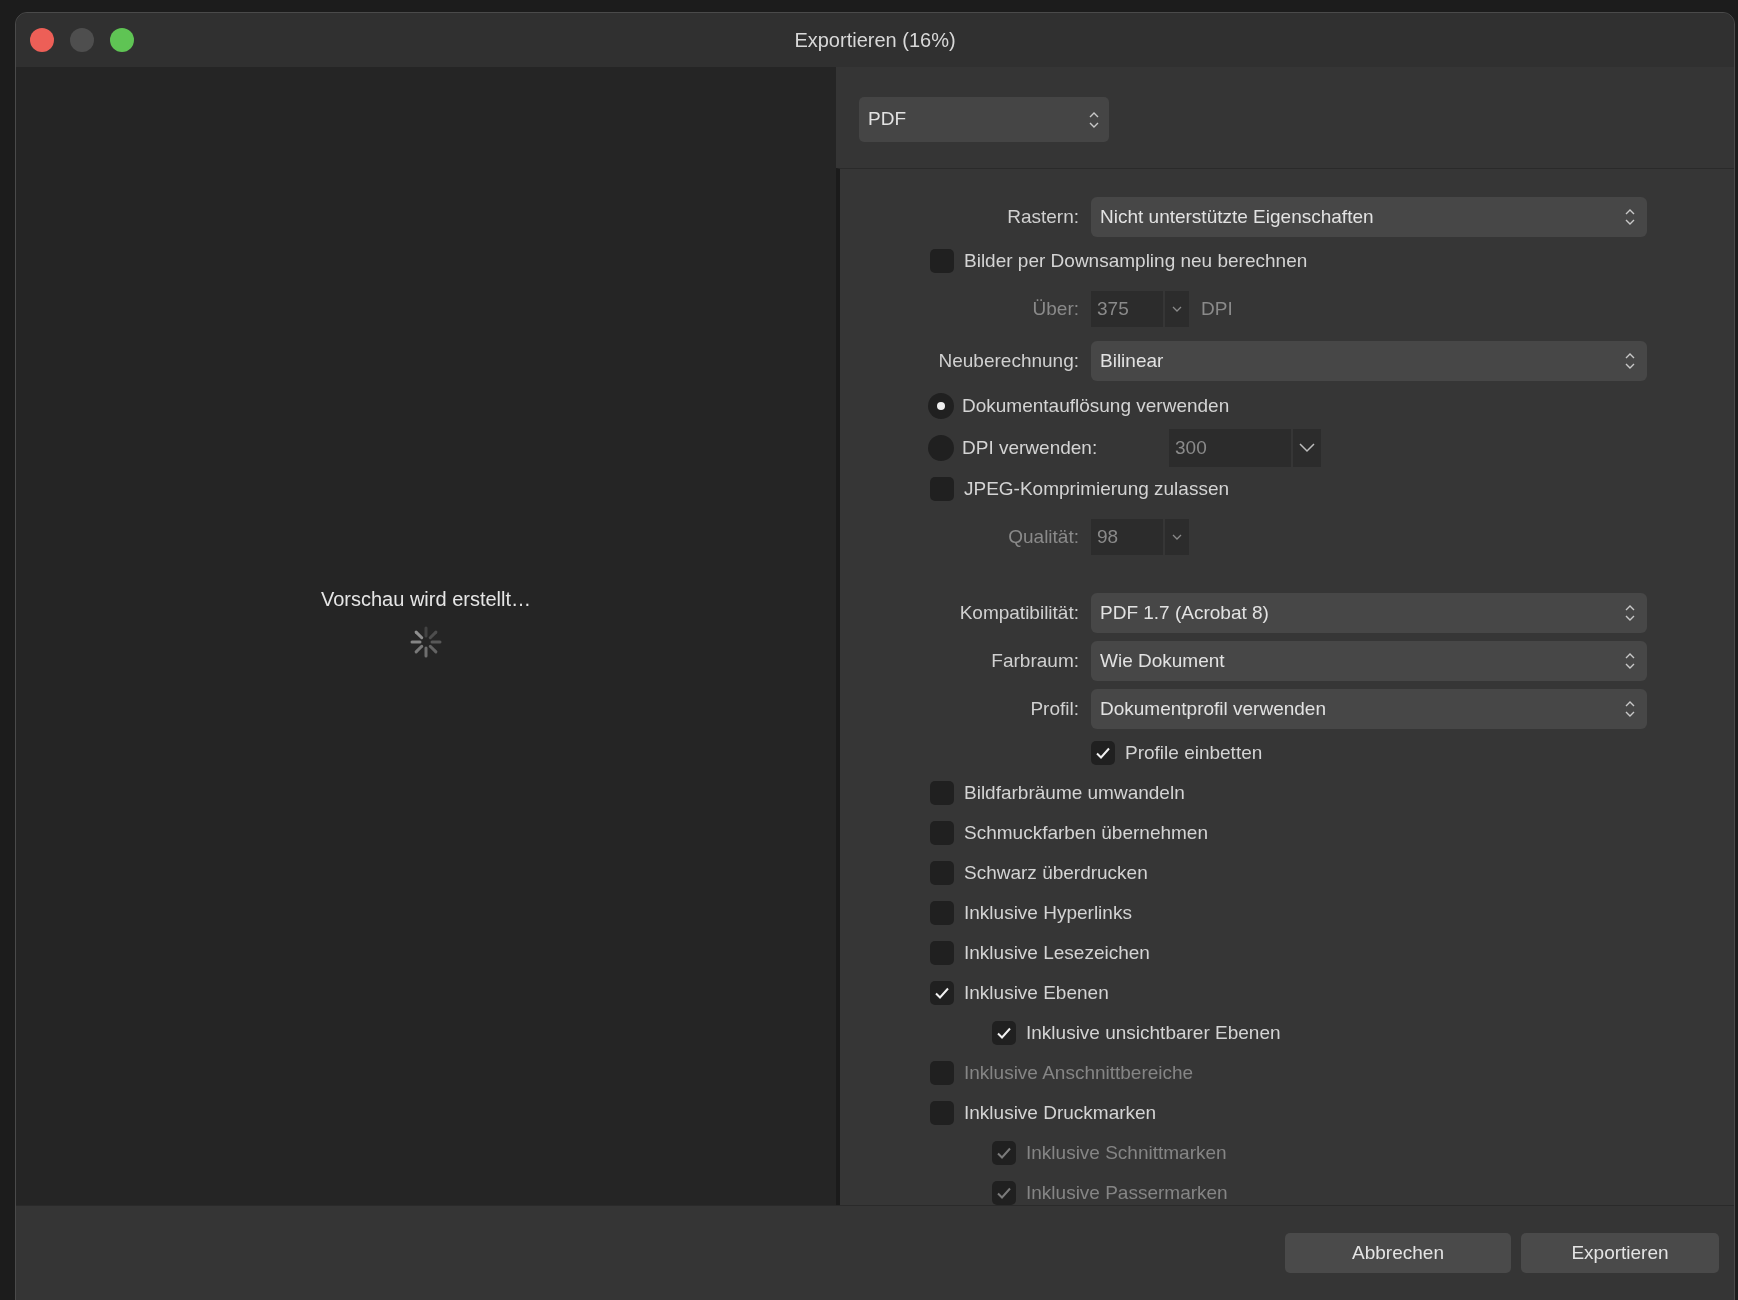  Describe the element at coordinates (1369, 613) in the screenshot. I see `dropdown: PDF 1.7 (Acrobat 8)` at that location.